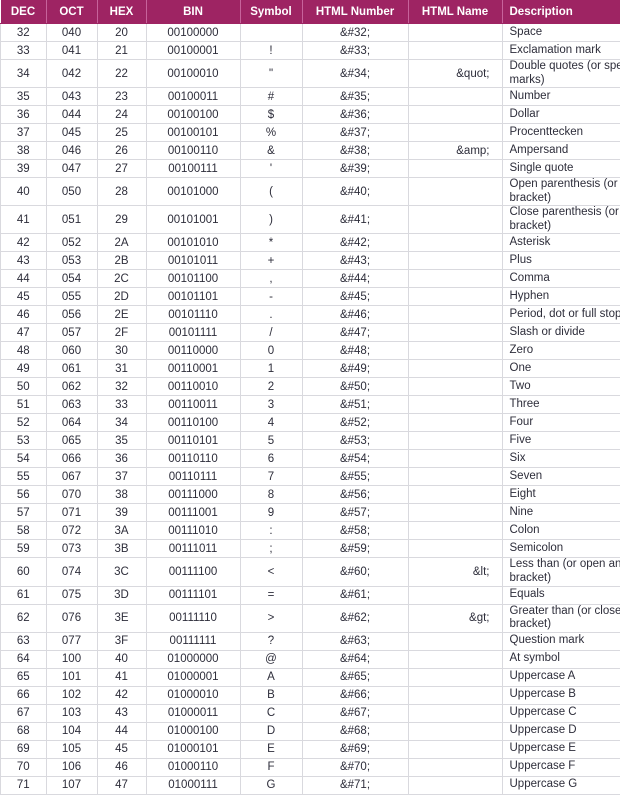  Describe the element at coordinates (121, 151) in the screenshot. I see `cell-hex: 26` at that location.